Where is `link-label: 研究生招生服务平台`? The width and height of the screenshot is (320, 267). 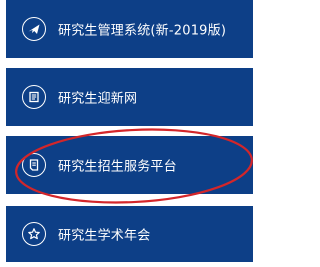 link-label: 研究生招生服务平台 is located at coordinates (117, 167).